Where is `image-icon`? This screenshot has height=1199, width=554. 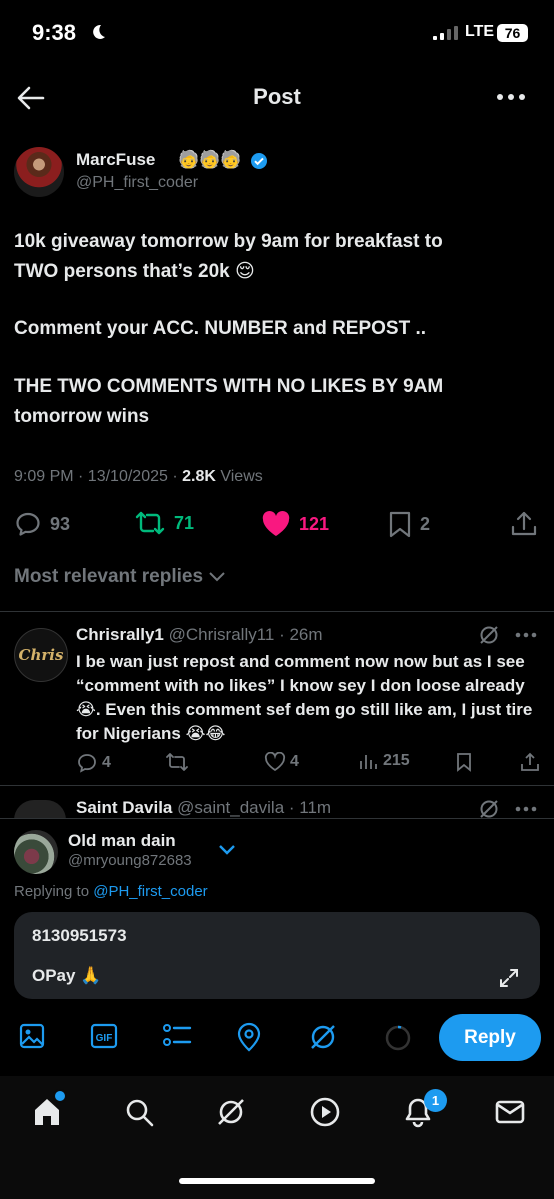 image-icon is located at coordinates (32, 1036).